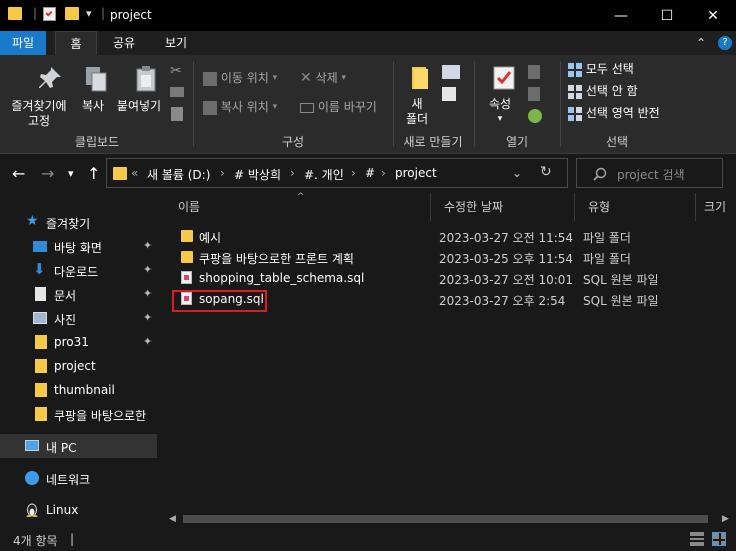 This screenshot has height=551, width=736. Describe the element at coordinates (307, 107) in the screenshot. I see `rename-icon` at that location.